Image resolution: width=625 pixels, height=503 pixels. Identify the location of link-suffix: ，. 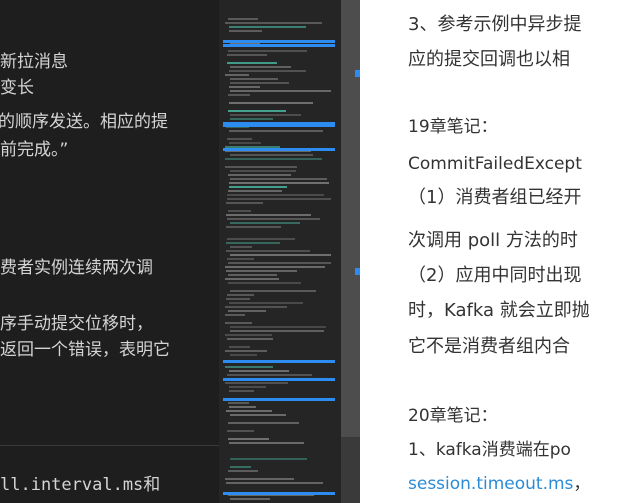
(582, 484).